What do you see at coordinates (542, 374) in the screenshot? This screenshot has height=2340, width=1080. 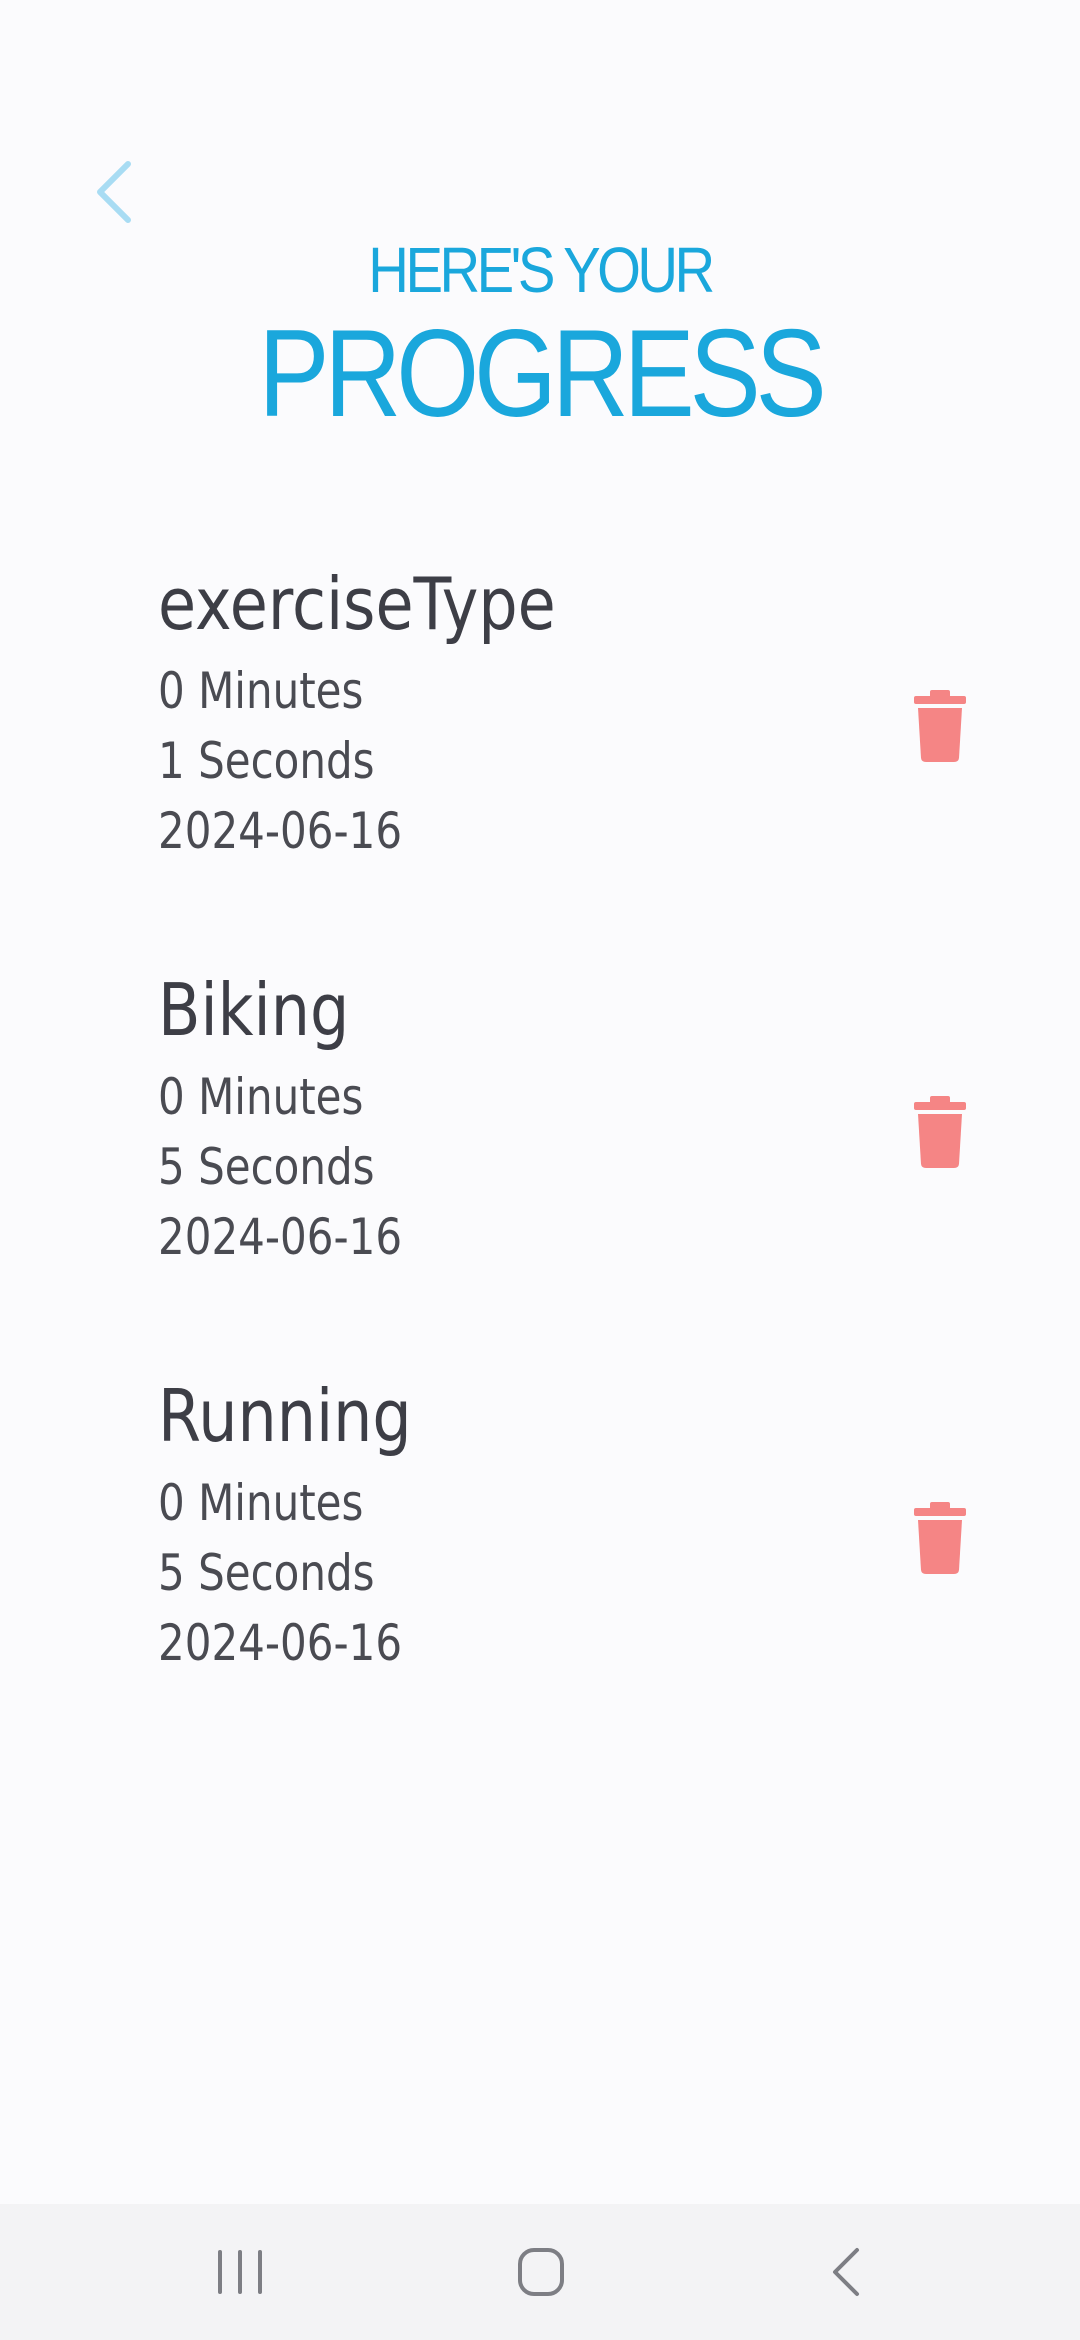 I see `page-title: PROGRESS` at bounding box center [542, 374].